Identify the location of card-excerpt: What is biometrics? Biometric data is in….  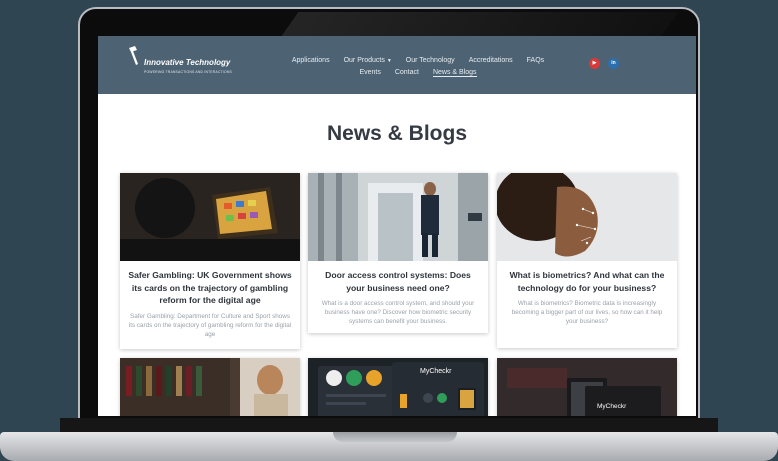
(587, 312).